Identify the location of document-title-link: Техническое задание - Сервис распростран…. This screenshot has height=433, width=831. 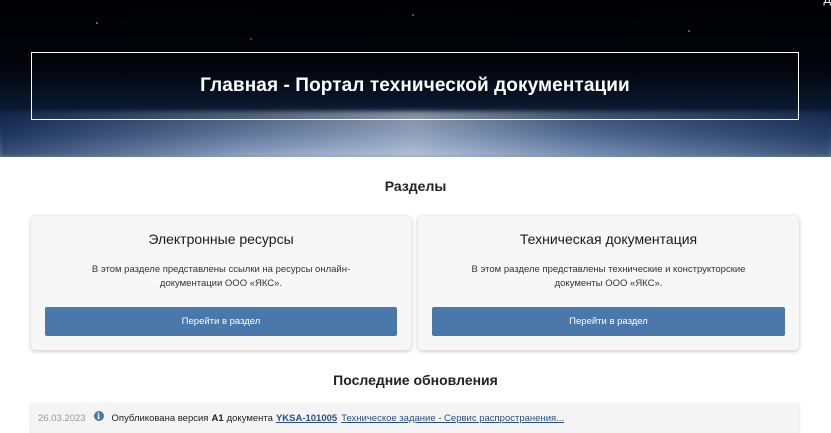
(452, 418).